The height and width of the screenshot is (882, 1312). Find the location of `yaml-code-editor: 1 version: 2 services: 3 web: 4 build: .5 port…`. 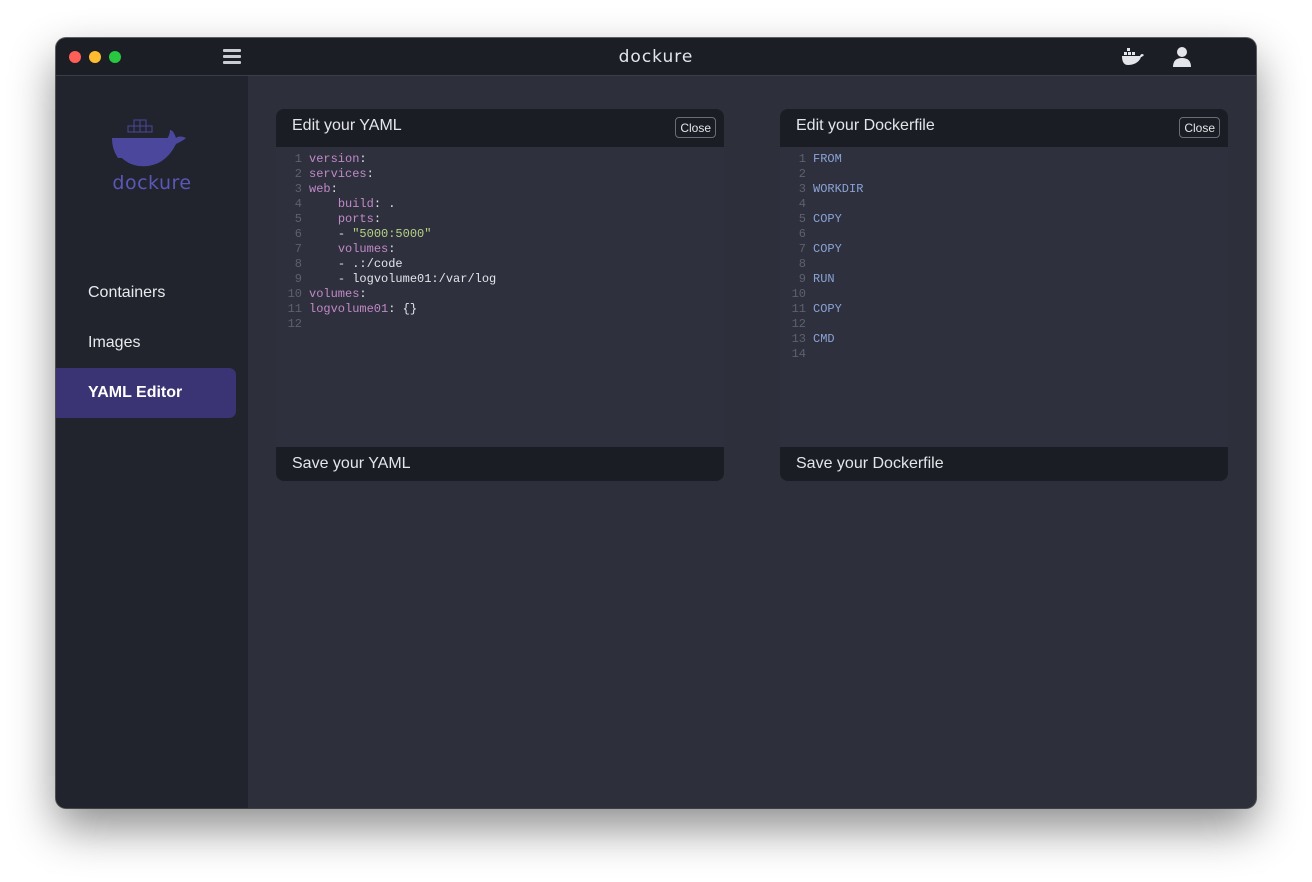

yaml-code-editor: 1 version: 2 services: 3 web: 4 build: .5 port… is located at coordinates (500, 297).